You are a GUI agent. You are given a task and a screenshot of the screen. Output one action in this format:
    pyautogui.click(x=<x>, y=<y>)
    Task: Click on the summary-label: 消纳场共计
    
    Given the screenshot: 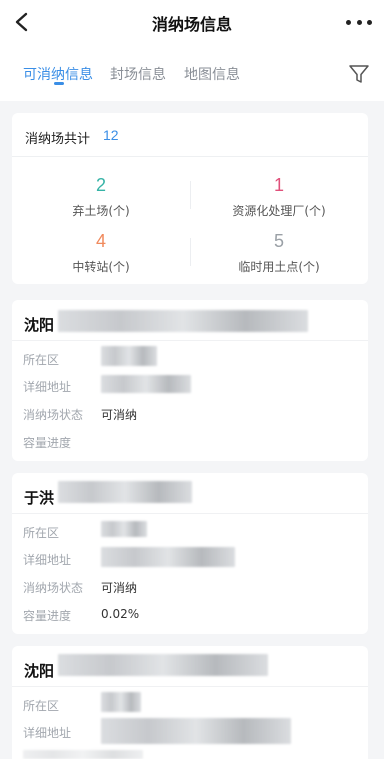 What is the action you would take?
    pyautogui.click(x=58, y=139)
    